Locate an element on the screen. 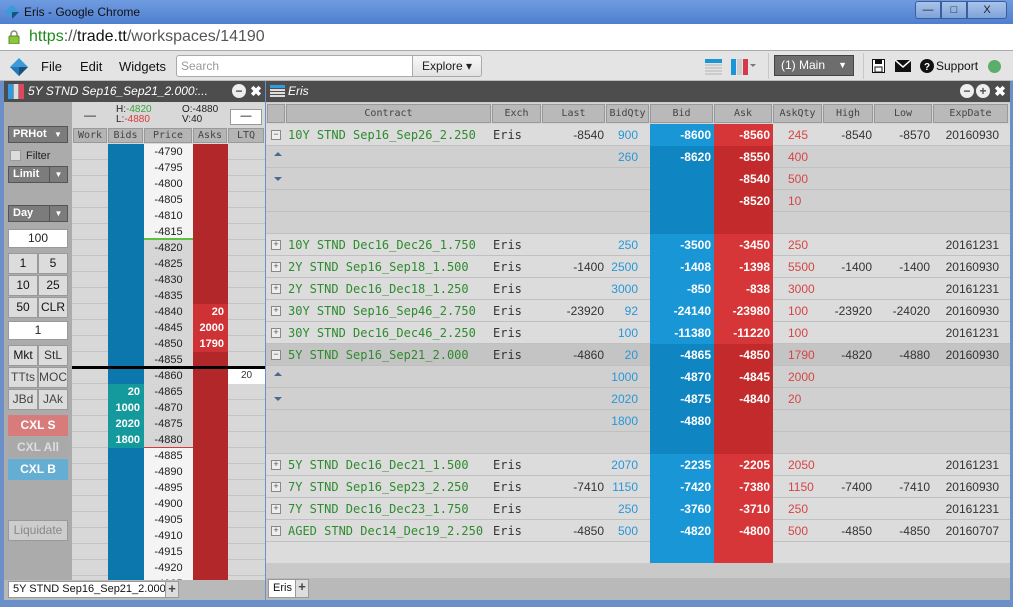 Image resolution: width=1013 pixels, height=607 pixels. col-bids: Bids is located at coordinates (125, 135).